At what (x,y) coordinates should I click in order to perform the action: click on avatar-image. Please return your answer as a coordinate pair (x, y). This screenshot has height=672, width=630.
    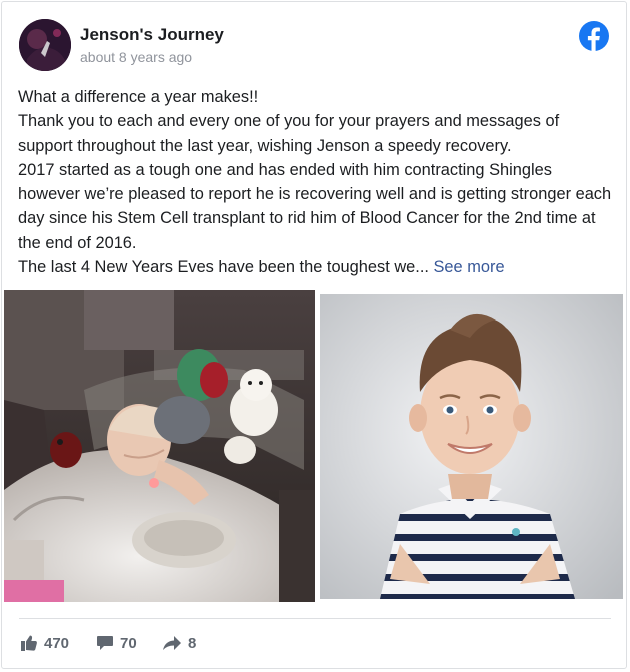
    Looking at the image, I should click on (45, 45).